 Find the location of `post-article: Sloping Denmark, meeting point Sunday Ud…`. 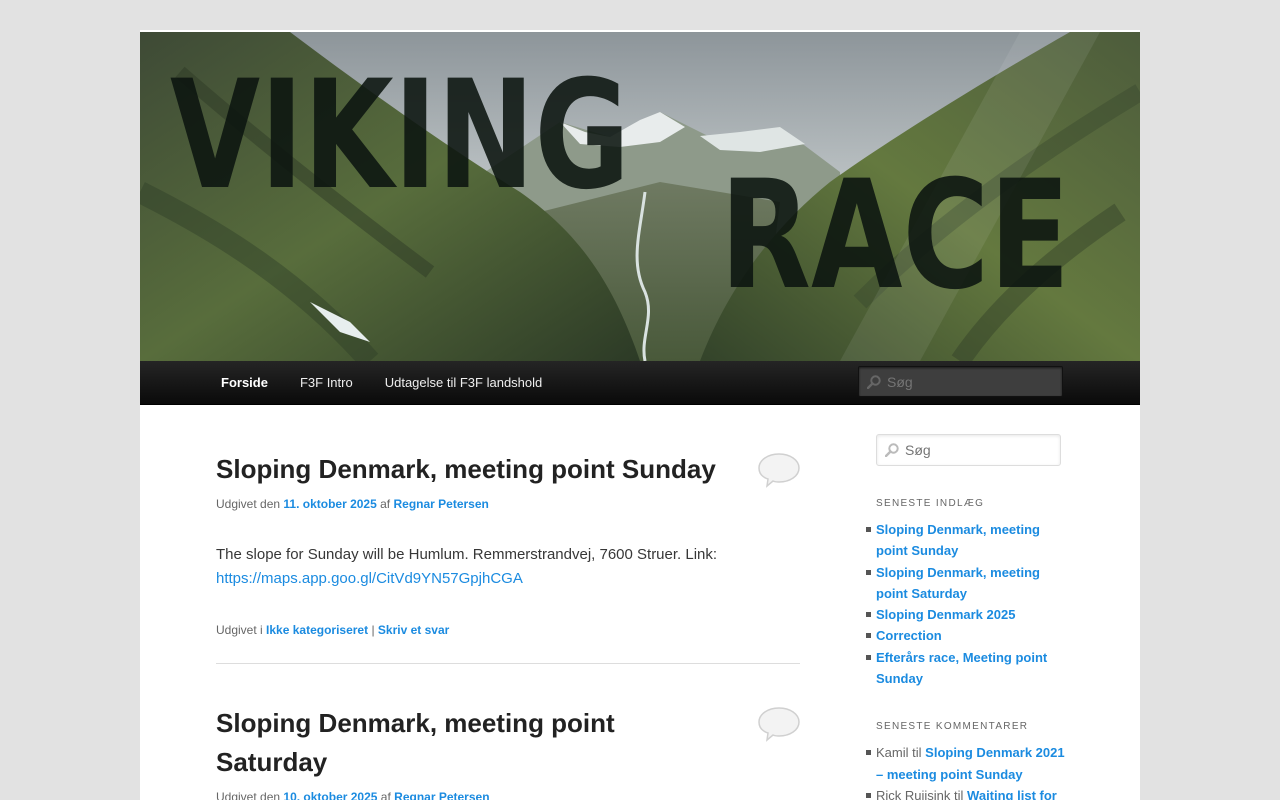

post-article: Sloping Denmark, meeting point Sunday Ud… is located at coordinates (508, 535).